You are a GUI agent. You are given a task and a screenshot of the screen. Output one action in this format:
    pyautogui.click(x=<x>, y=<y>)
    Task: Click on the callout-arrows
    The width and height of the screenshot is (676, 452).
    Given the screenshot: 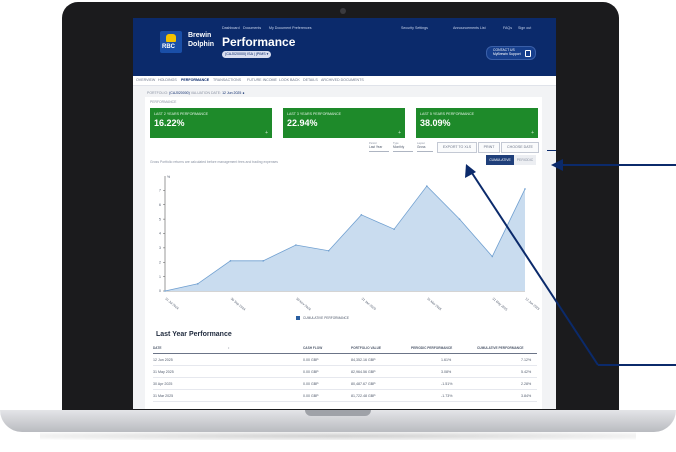 What is the action you would take?
    pyautogui.click(x=570, y=262)
    